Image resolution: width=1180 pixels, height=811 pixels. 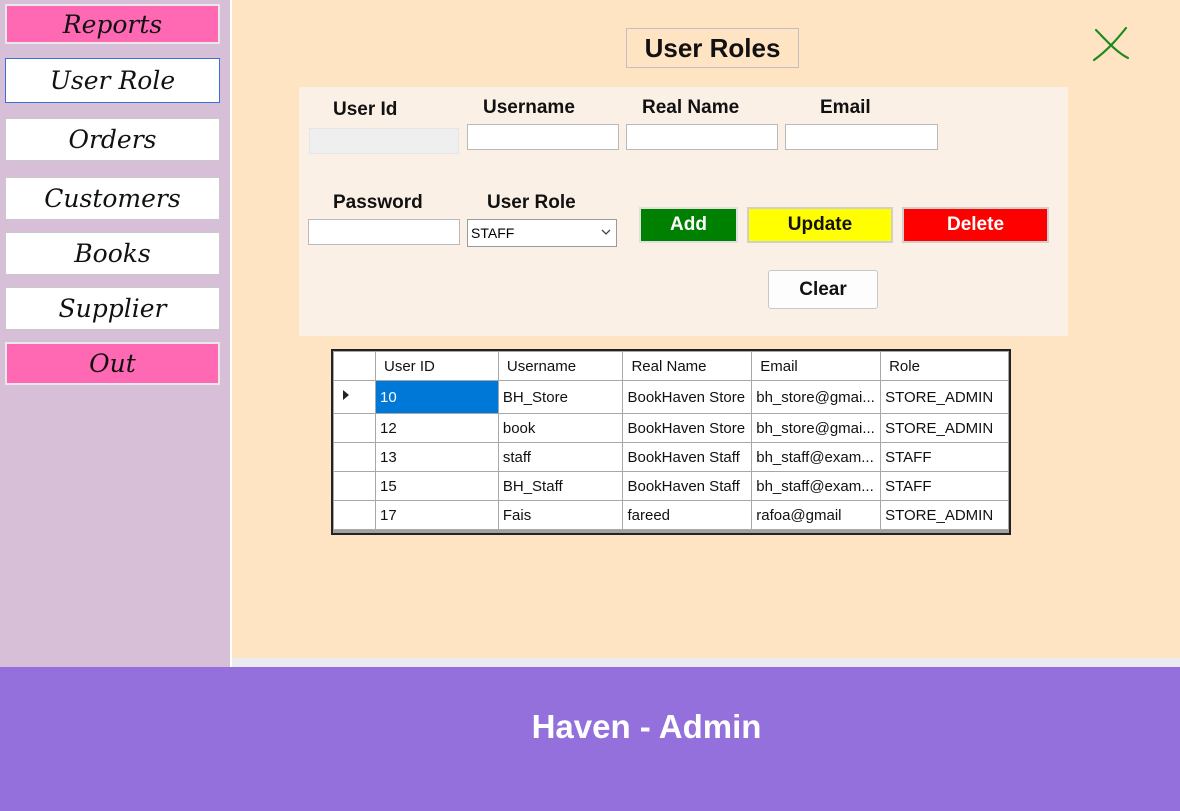 I want to click on table-row: 17 Fais fareed rafoa@gmail STORE_ADMIN, so click(x=671, y=515).